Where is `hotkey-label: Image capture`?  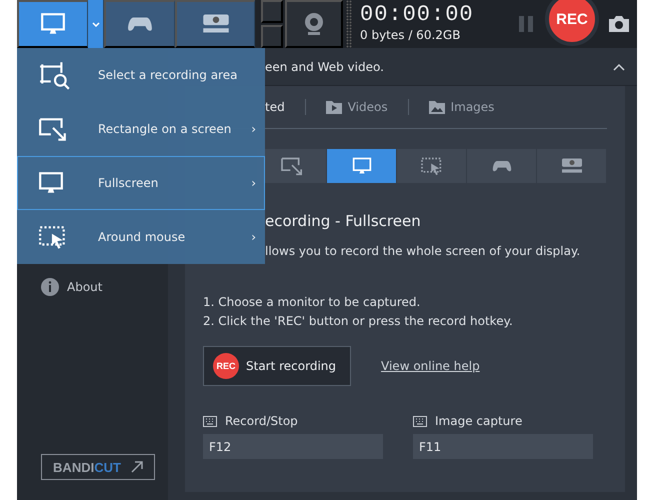
hotkey-label: Image capture is located at coordinates (478, 421).